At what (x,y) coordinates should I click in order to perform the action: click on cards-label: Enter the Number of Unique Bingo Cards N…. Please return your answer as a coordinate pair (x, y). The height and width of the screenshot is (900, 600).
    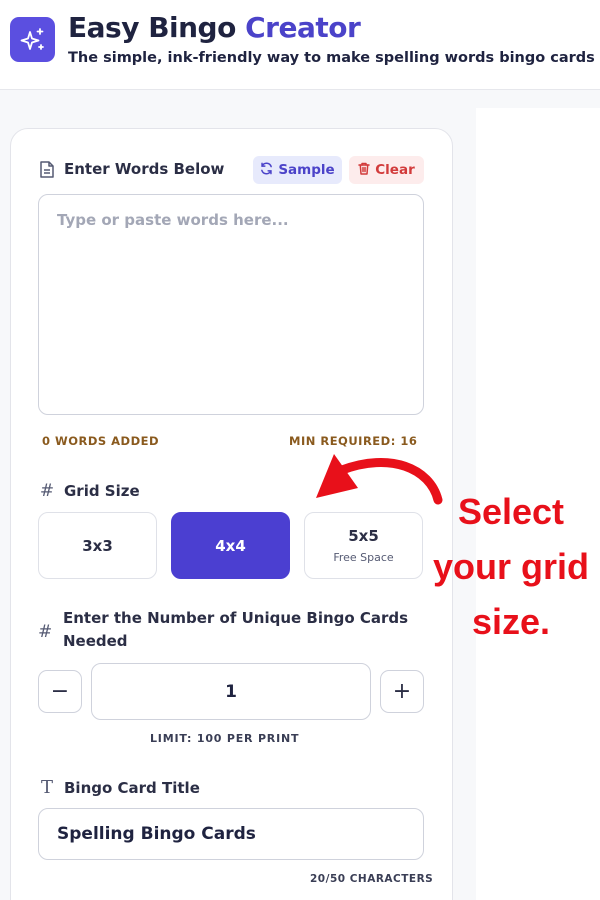
    Looking at the image, I should click on (236, 629).